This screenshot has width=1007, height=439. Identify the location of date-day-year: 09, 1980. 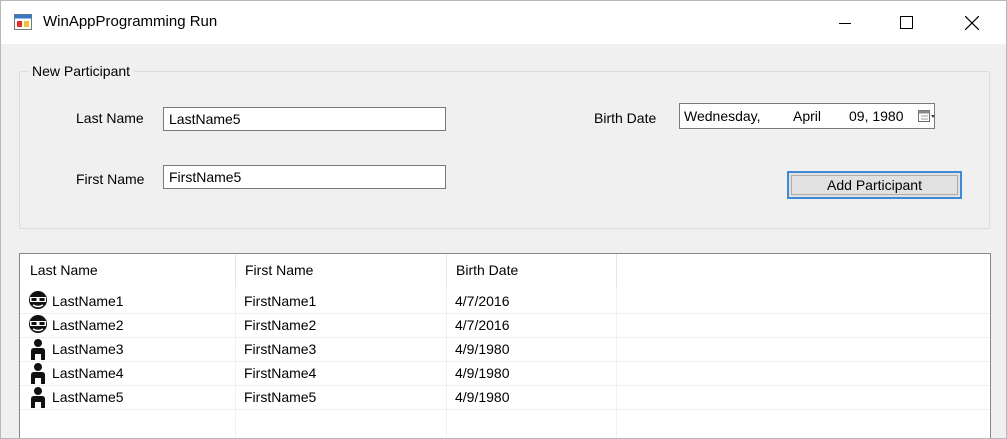
(876, 116).